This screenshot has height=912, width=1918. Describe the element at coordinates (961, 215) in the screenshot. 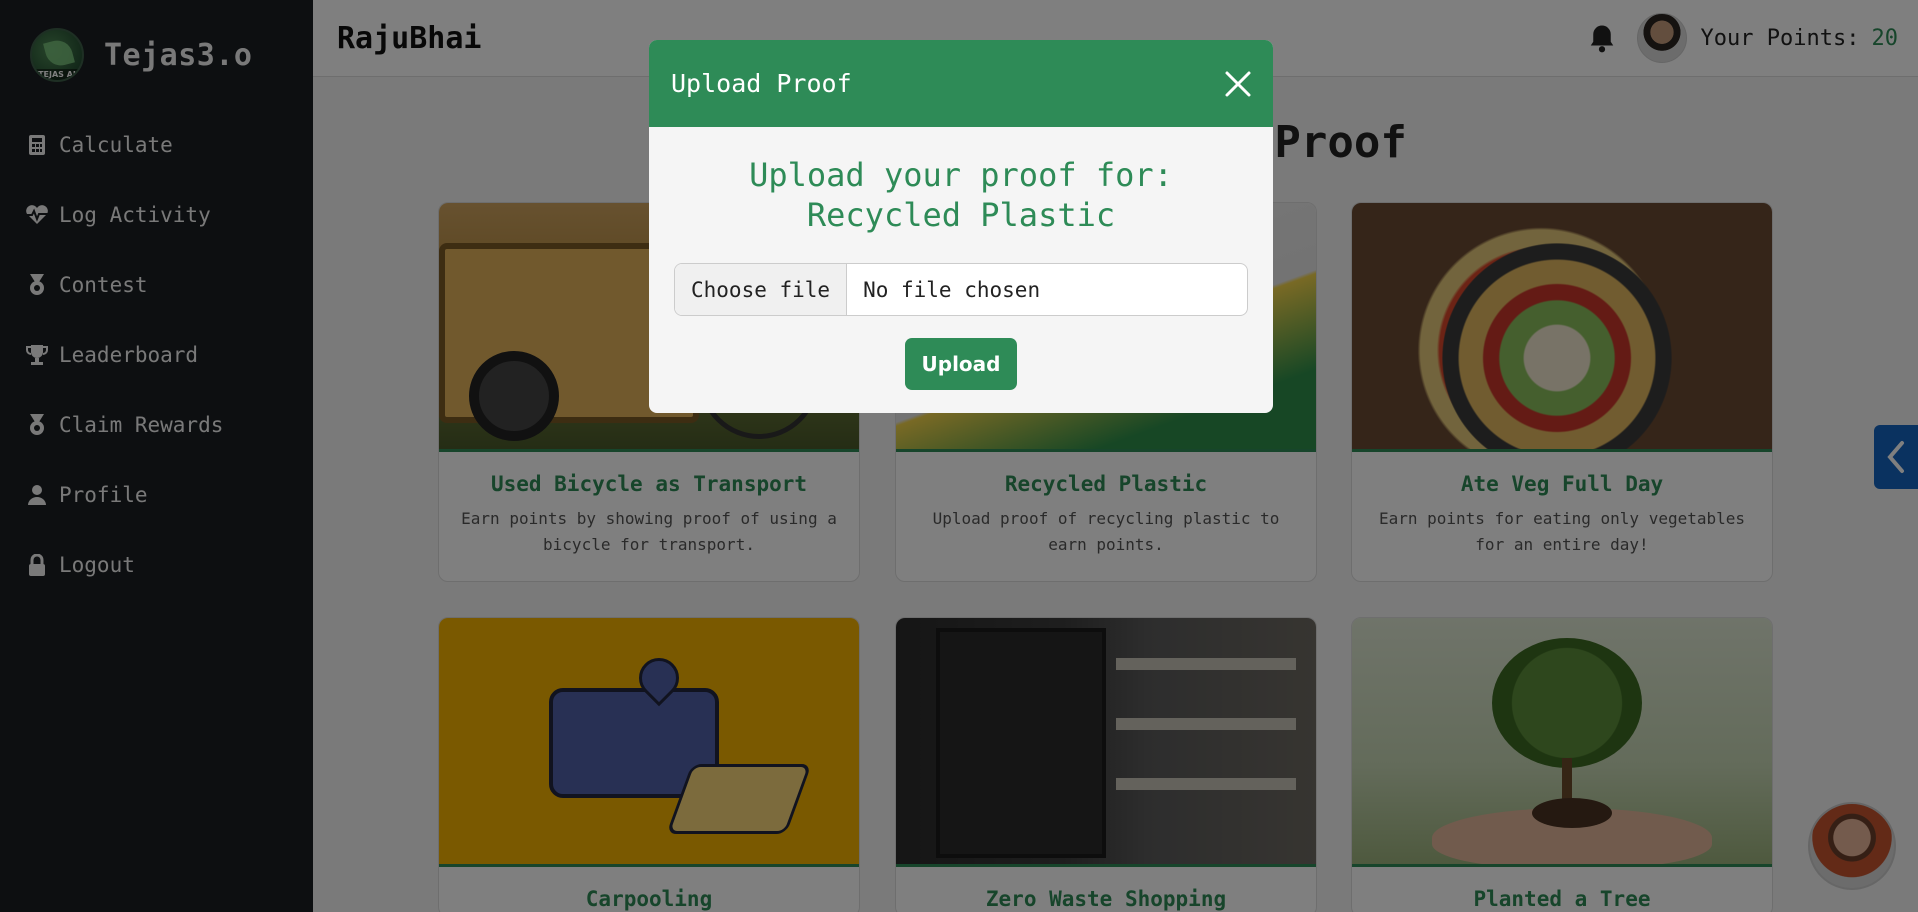

I see `modal-heading-line2: Recycled Plastic` at that location.